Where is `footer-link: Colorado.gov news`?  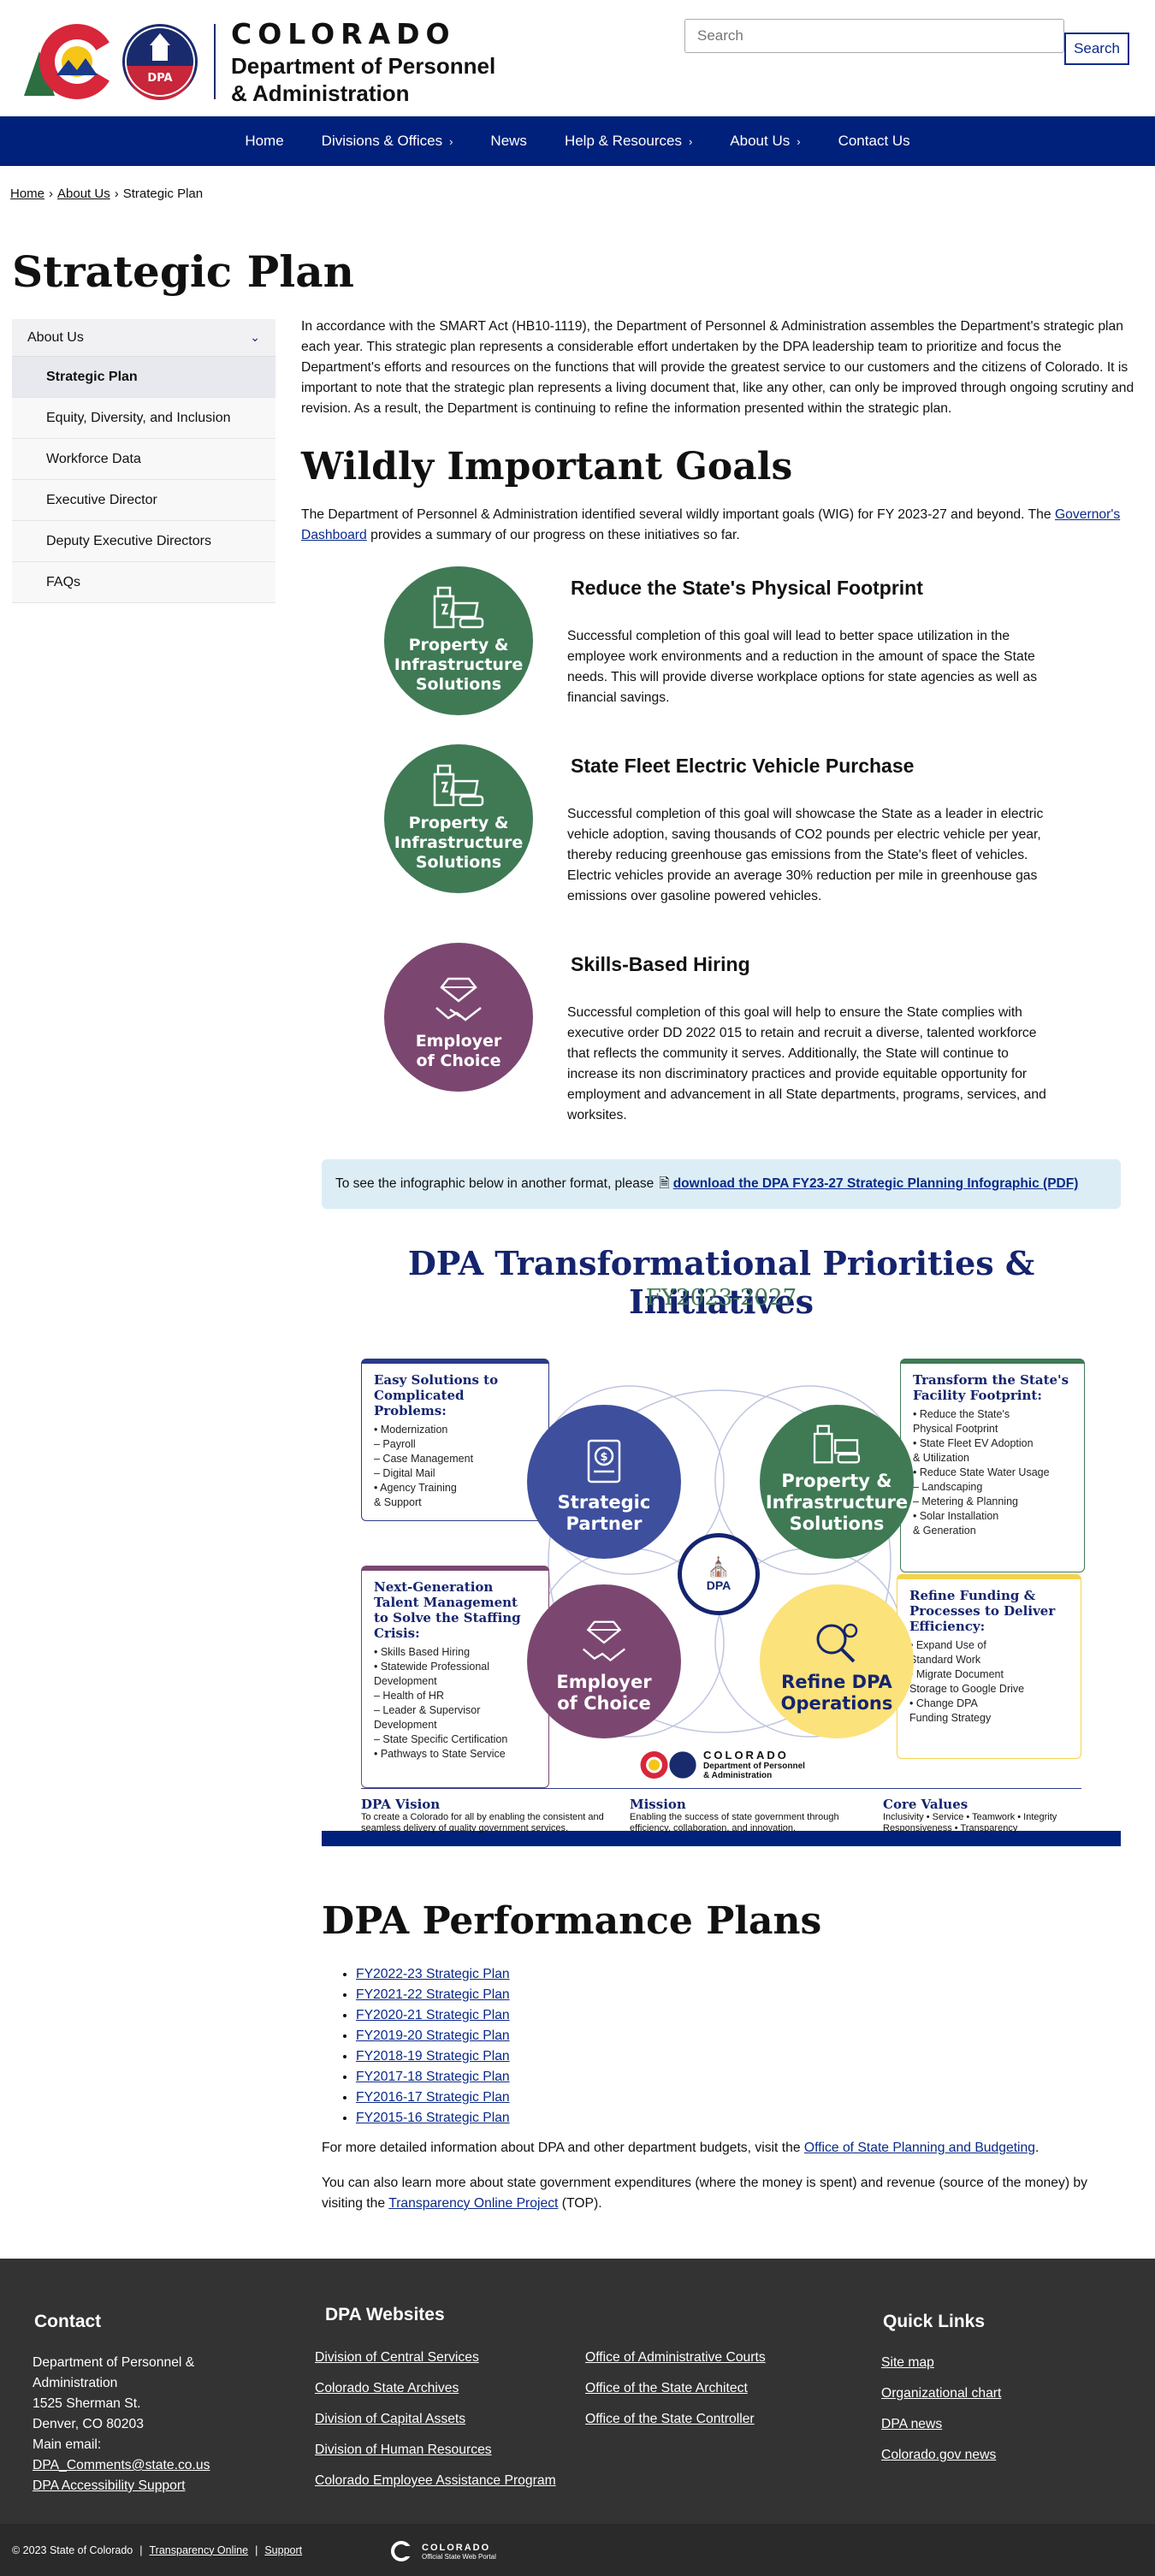
footer-link: Colorado.gov news is located at coordinates (938, 2455).